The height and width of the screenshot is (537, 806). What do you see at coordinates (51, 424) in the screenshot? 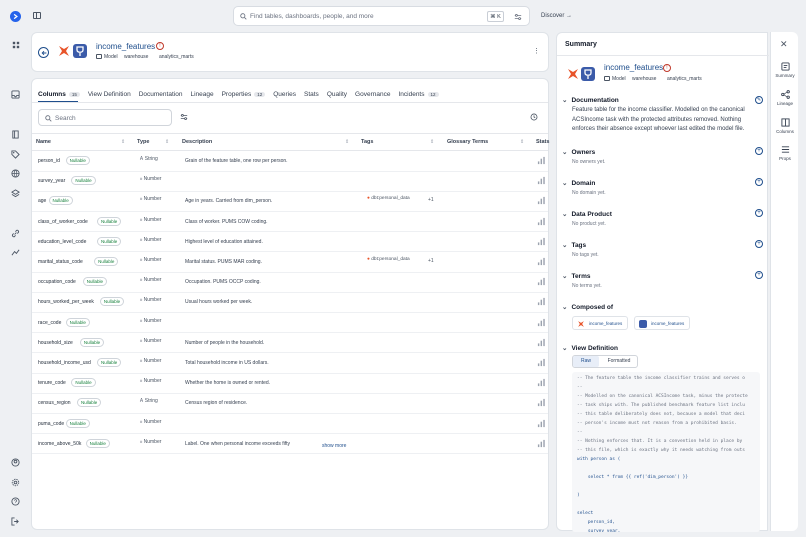
I see `column-name: puma_code` at bounding box center [51, 424].